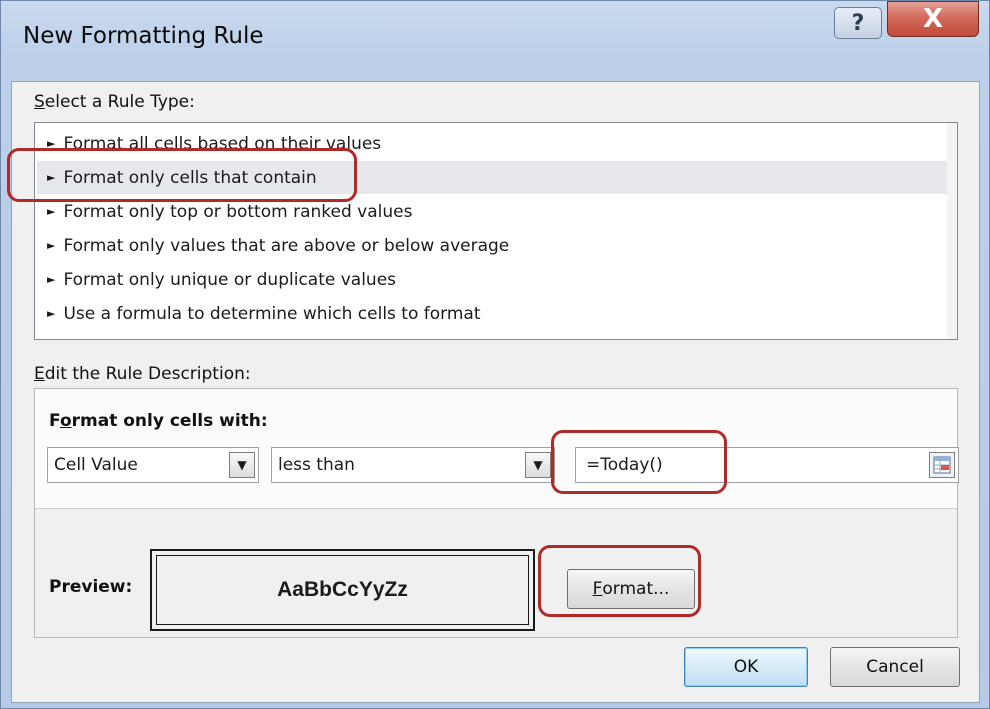 The height and width of the screenshot is (709, 990). I want to click on rule-type-item: ► Format only unique or duplicate values, so click(496, 279).